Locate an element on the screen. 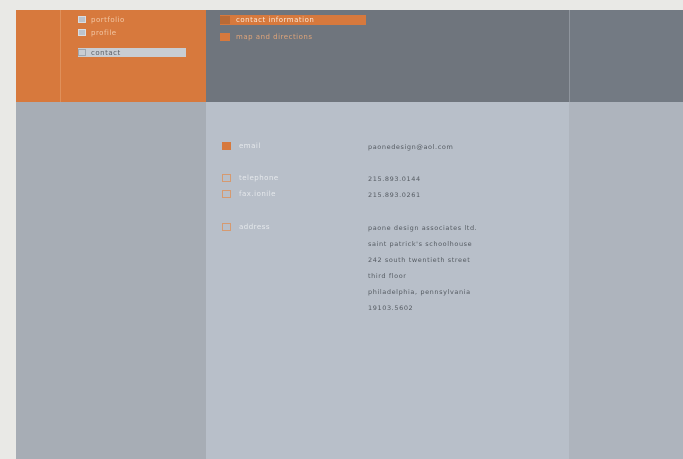 The image size is (683, 459). nav-item-label: profile is located at coordinates (104, 32).